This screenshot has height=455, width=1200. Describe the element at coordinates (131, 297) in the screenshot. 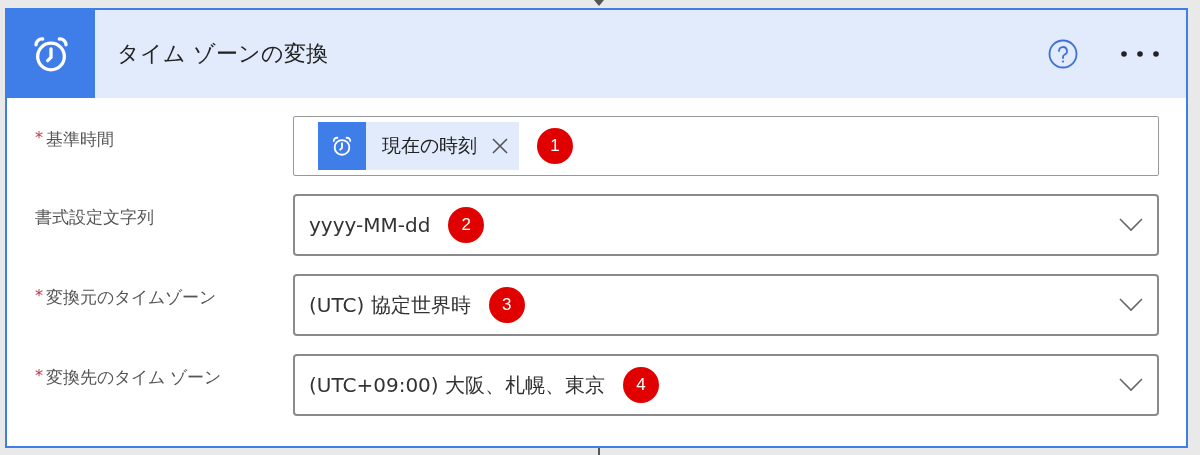

I see `field-label: 変換元のタイムゾーン` at that location.